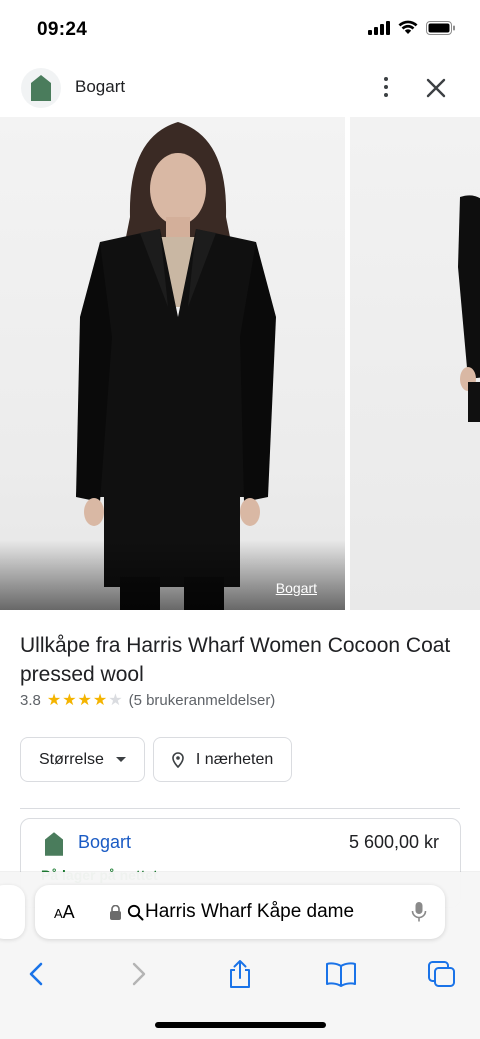  I want to click on home-indicator, so click(240, 1025).